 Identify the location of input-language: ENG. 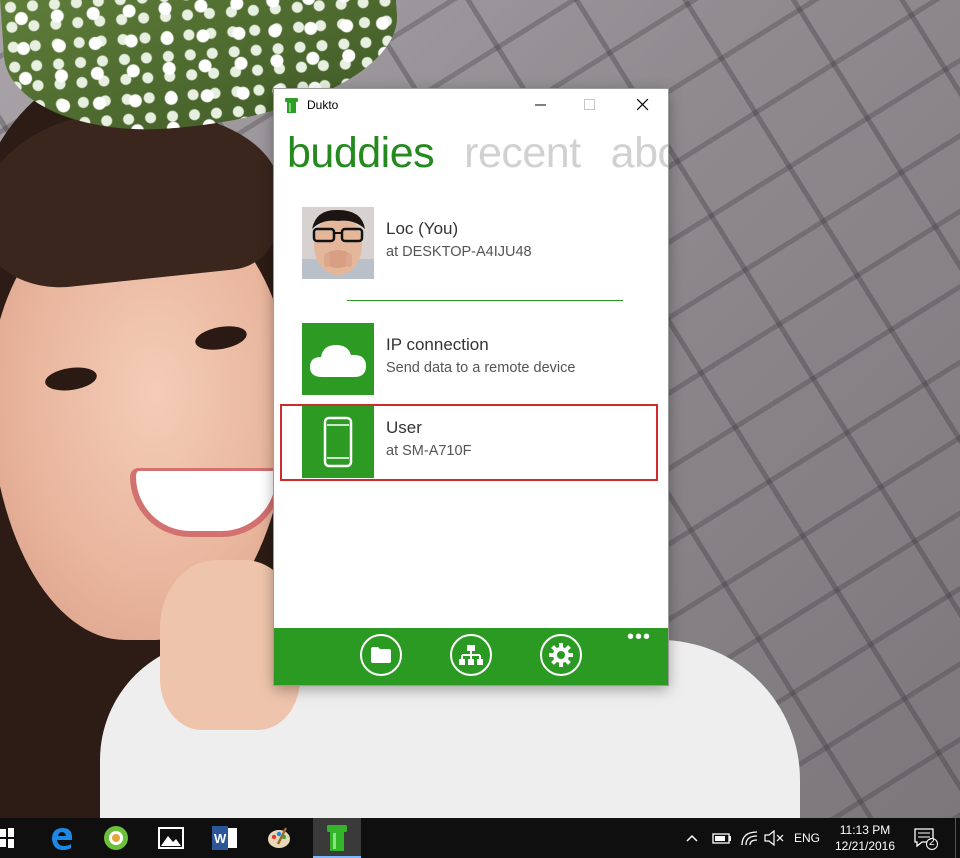
(807, 838).